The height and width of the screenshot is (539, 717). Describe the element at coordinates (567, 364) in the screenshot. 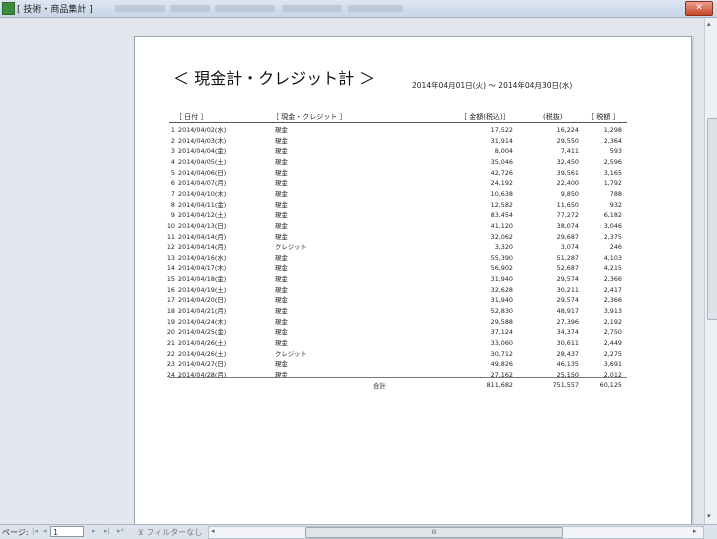

I see `row-net: 46,135` at that location.